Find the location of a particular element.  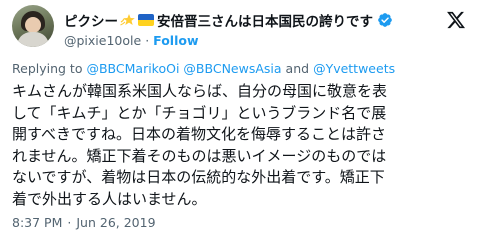

tweet-time: 8:37 PM is located at coordinates (37, 222).